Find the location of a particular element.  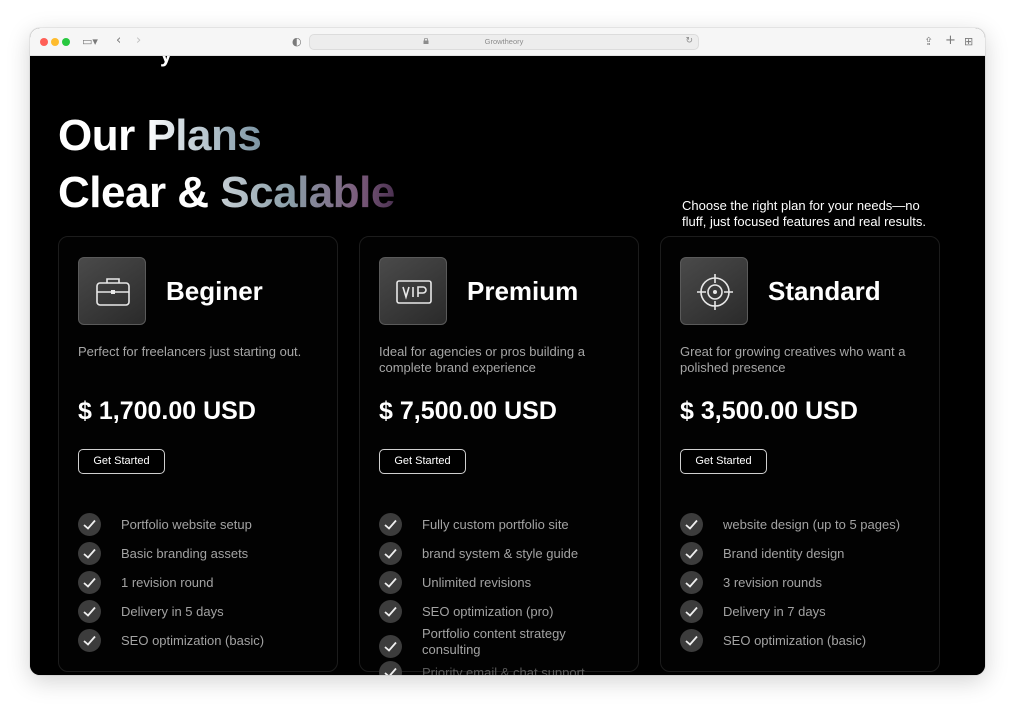

title-clear: Clear & is located at coordinates (139, 192).